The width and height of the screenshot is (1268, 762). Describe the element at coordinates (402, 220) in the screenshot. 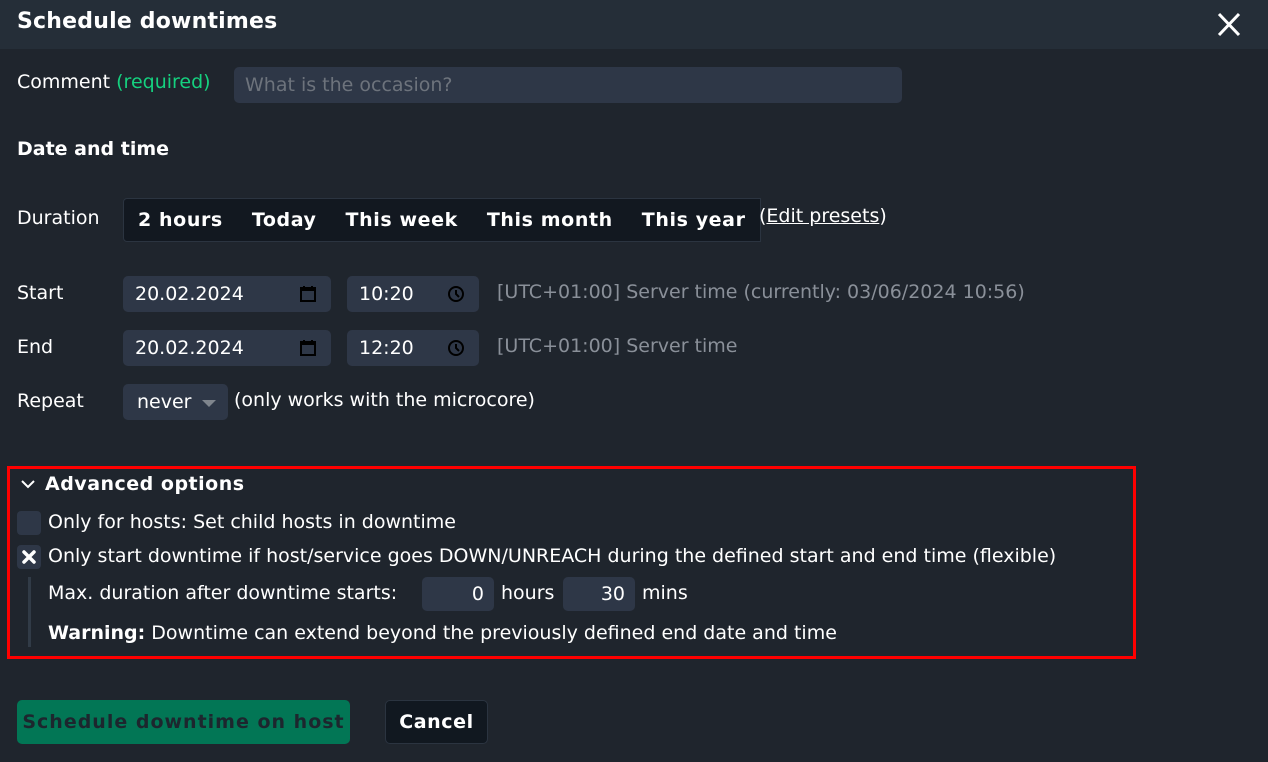

I see `preset-this-week: This week` at that location.